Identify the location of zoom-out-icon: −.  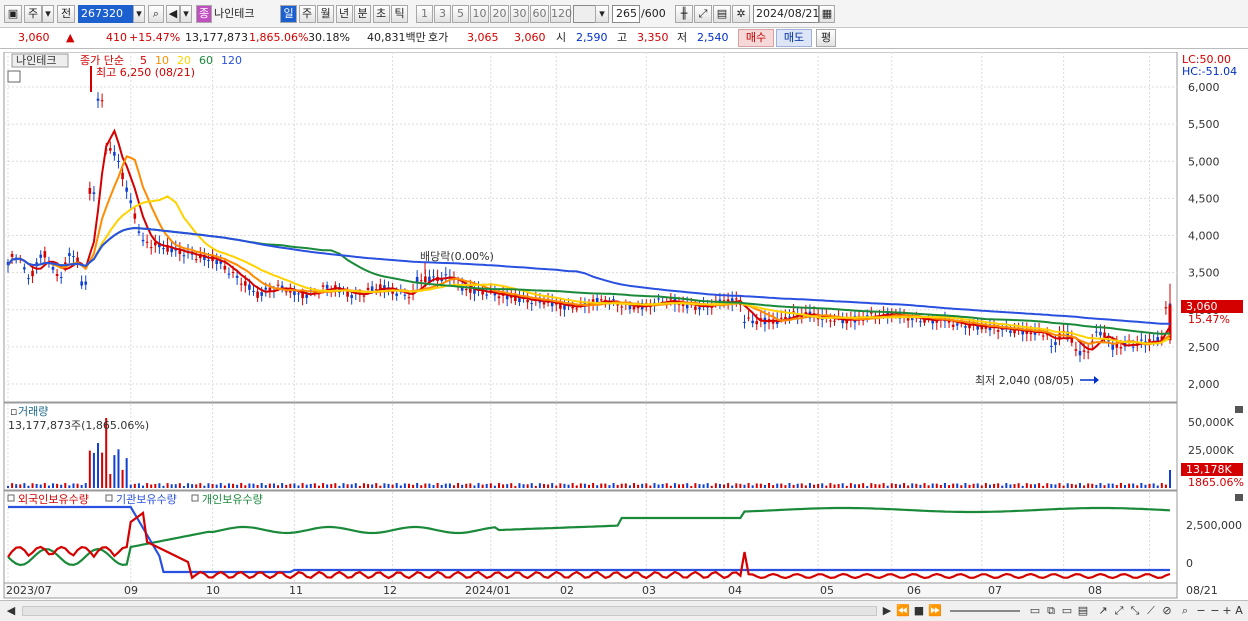
(1201, 611).